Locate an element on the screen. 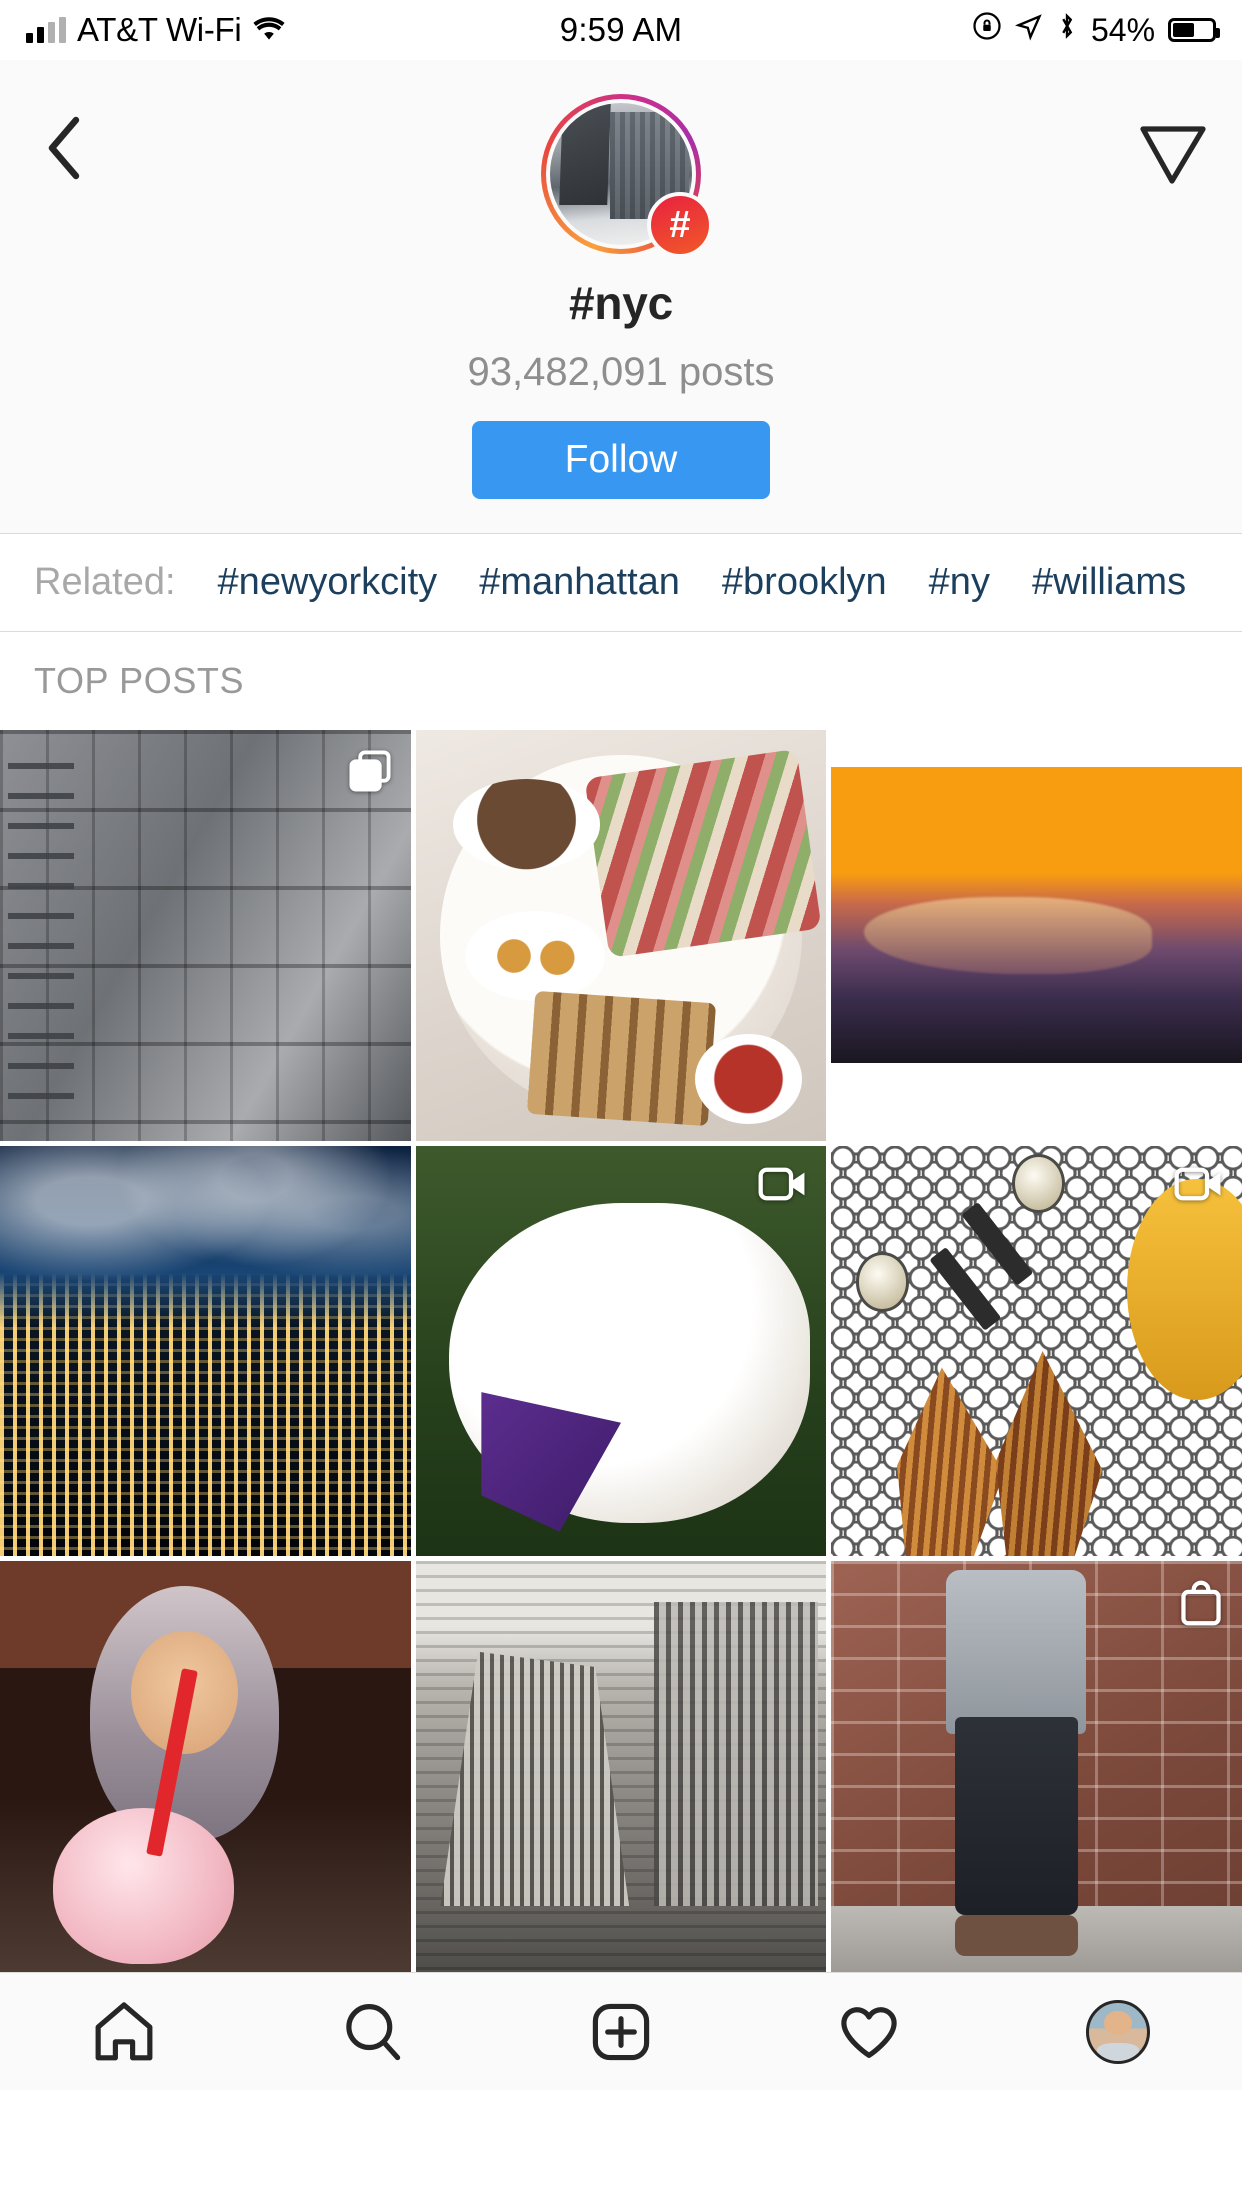 The width and height of the screenshot is (1242, 2208). profile-avatar-icon is located at coordinates (1117, 2031).